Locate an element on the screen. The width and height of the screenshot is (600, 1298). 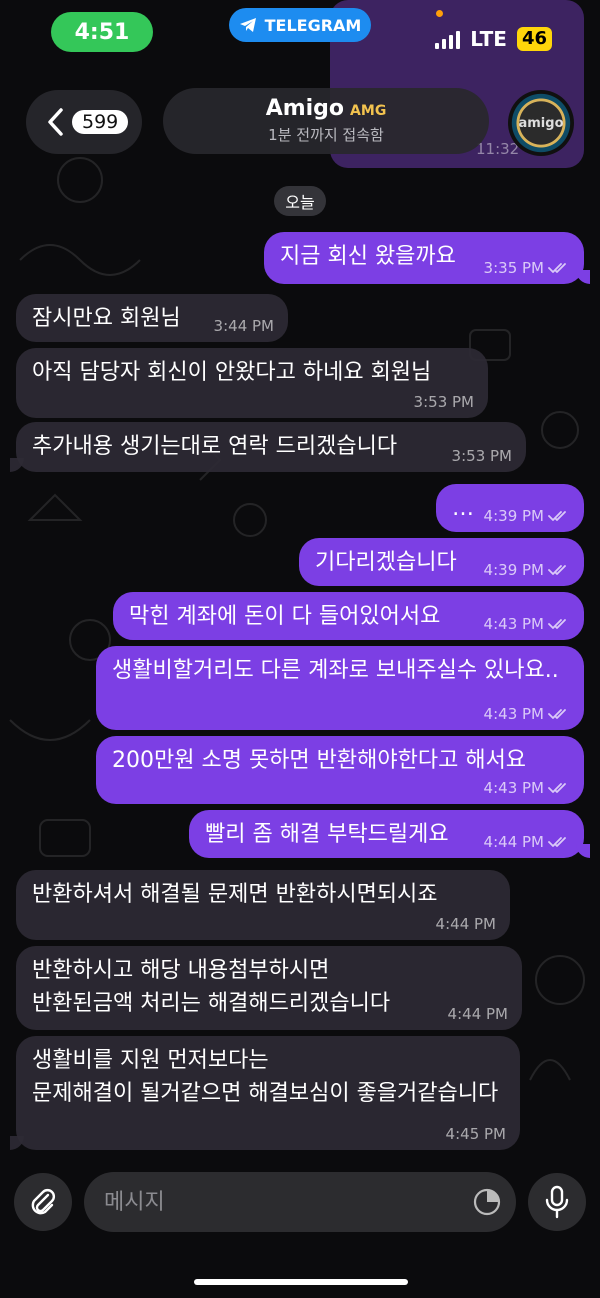
message-text: 반환하셔서 해결될 문제면 반환하시면되시죠 is located at coordinates (235, 894).